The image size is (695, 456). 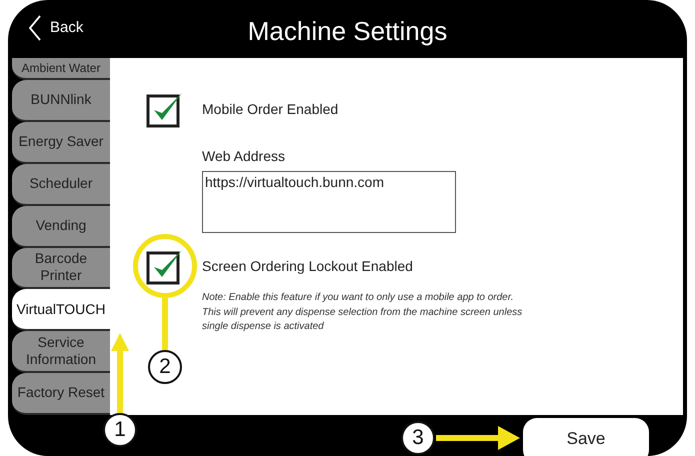 What do you see at coordinates (61, 69) in the screenshot?
I see `sidebar-tab: Ambient Water` at bounding box center [61, 69].